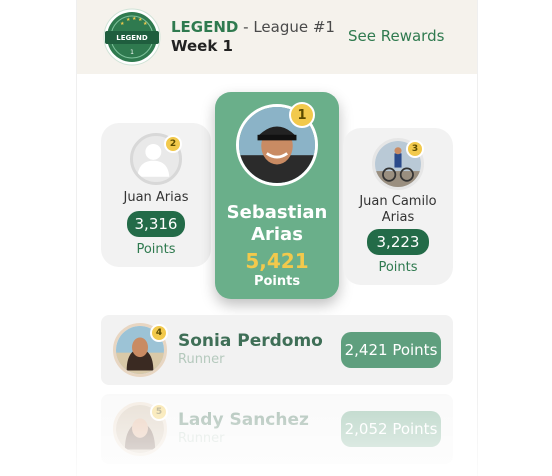 The width and height of the screenshot is (552, 476). I want to click on podium-first-points-label: Points, so click(277, 281).